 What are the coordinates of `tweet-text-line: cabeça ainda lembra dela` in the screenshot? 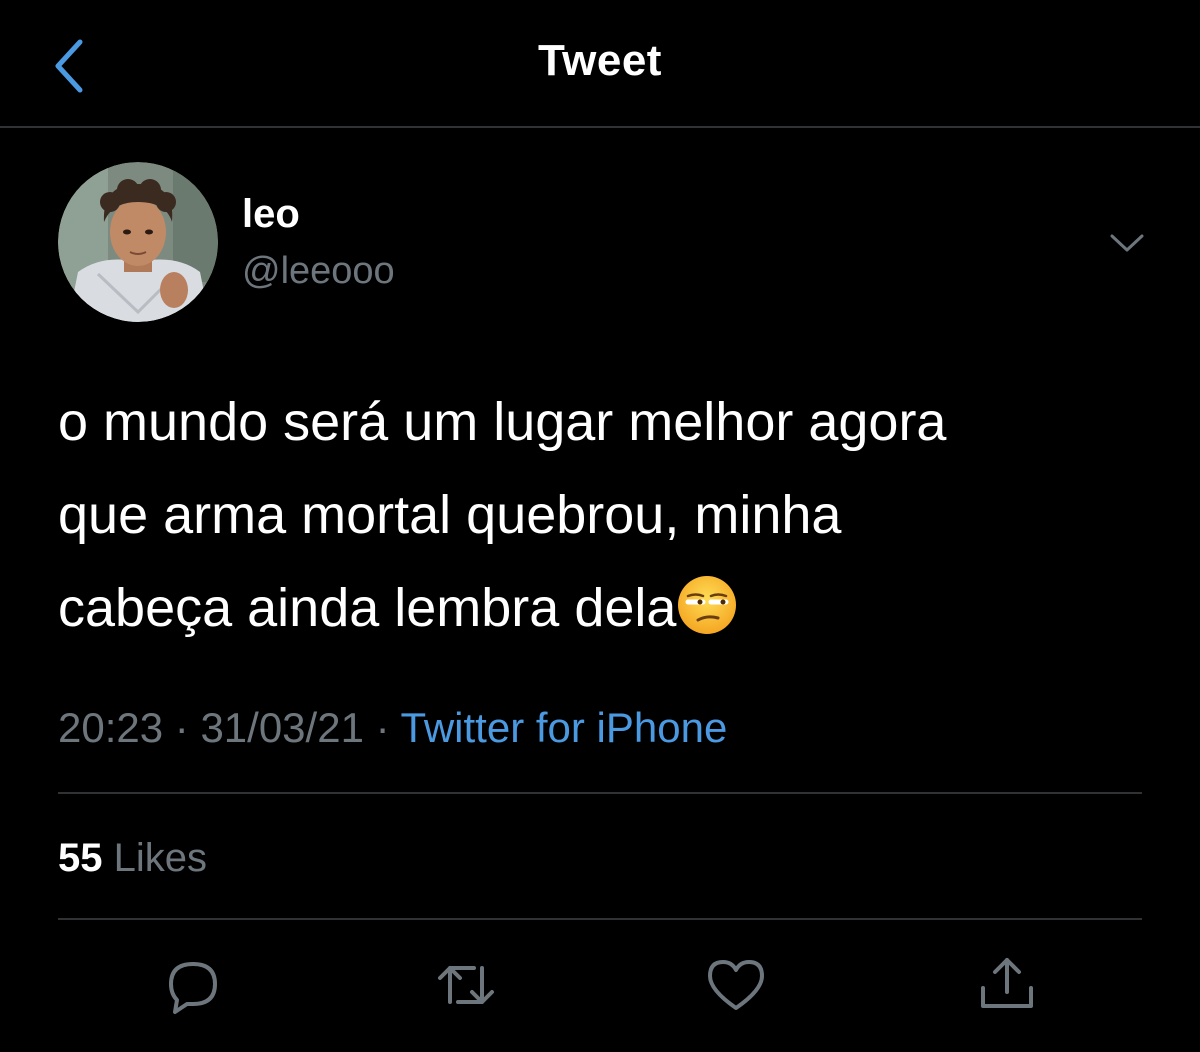 It's located at (608, 608).